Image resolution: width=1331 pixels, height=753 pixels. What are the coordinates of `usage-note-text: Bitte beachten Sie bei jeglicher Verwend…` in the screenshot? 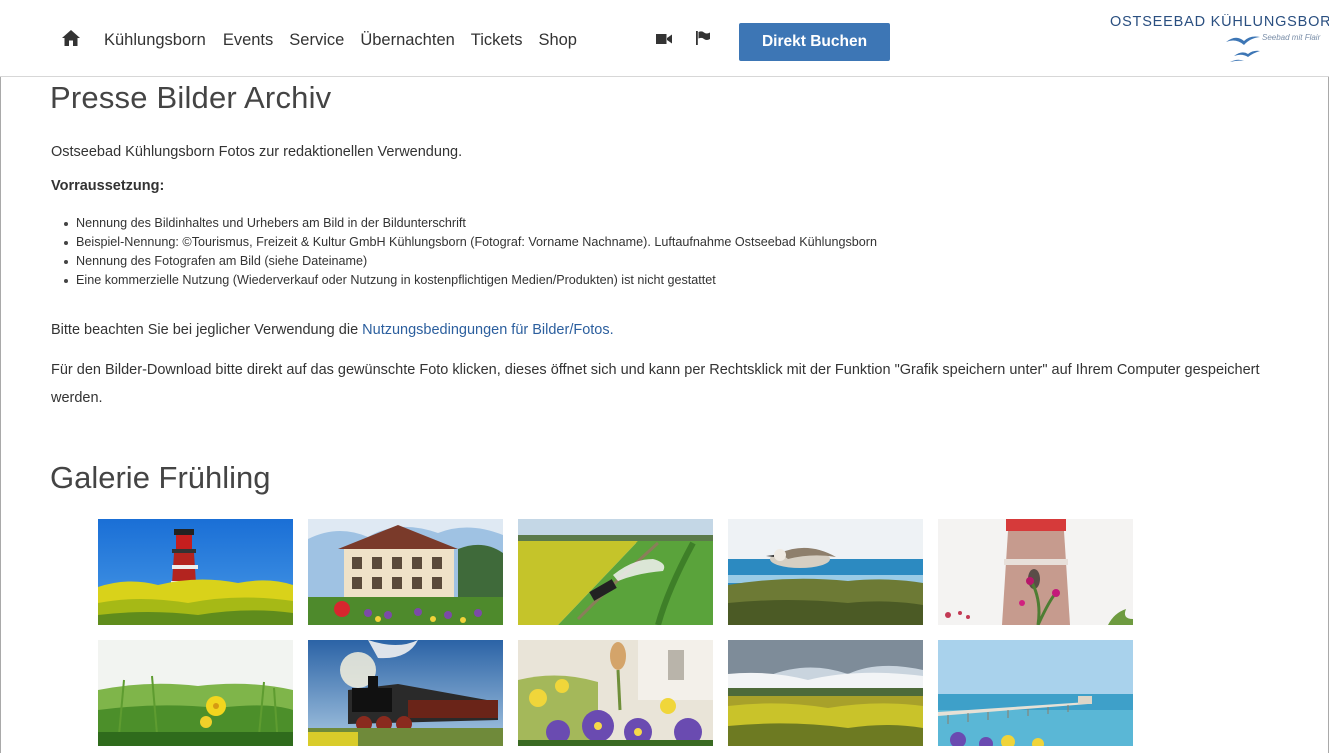 It's located at (207, 330).